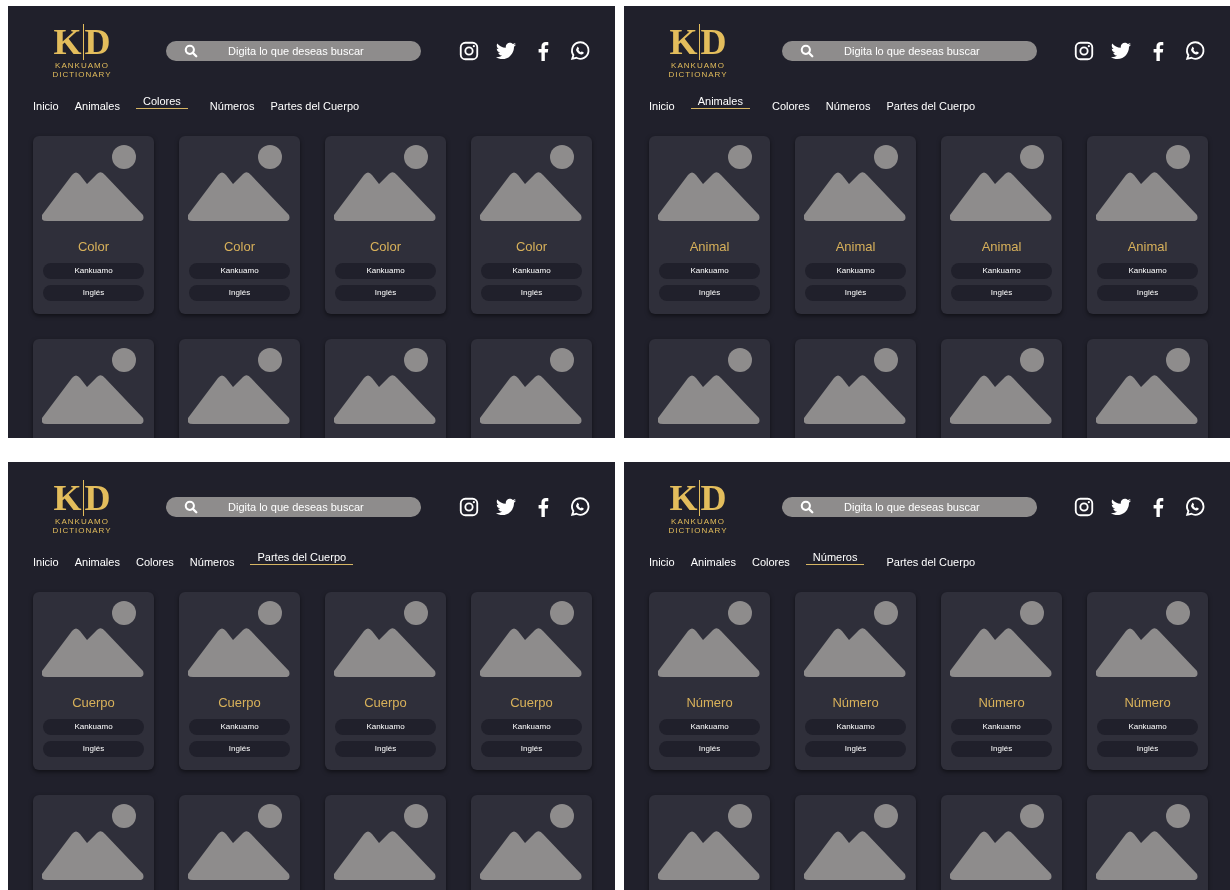 The image size is (1230, 890). What do you see at coordinates (82, 65) in the screenshot?
I see `logo-text: KANKUAMO` at bounding box center [82, 65].